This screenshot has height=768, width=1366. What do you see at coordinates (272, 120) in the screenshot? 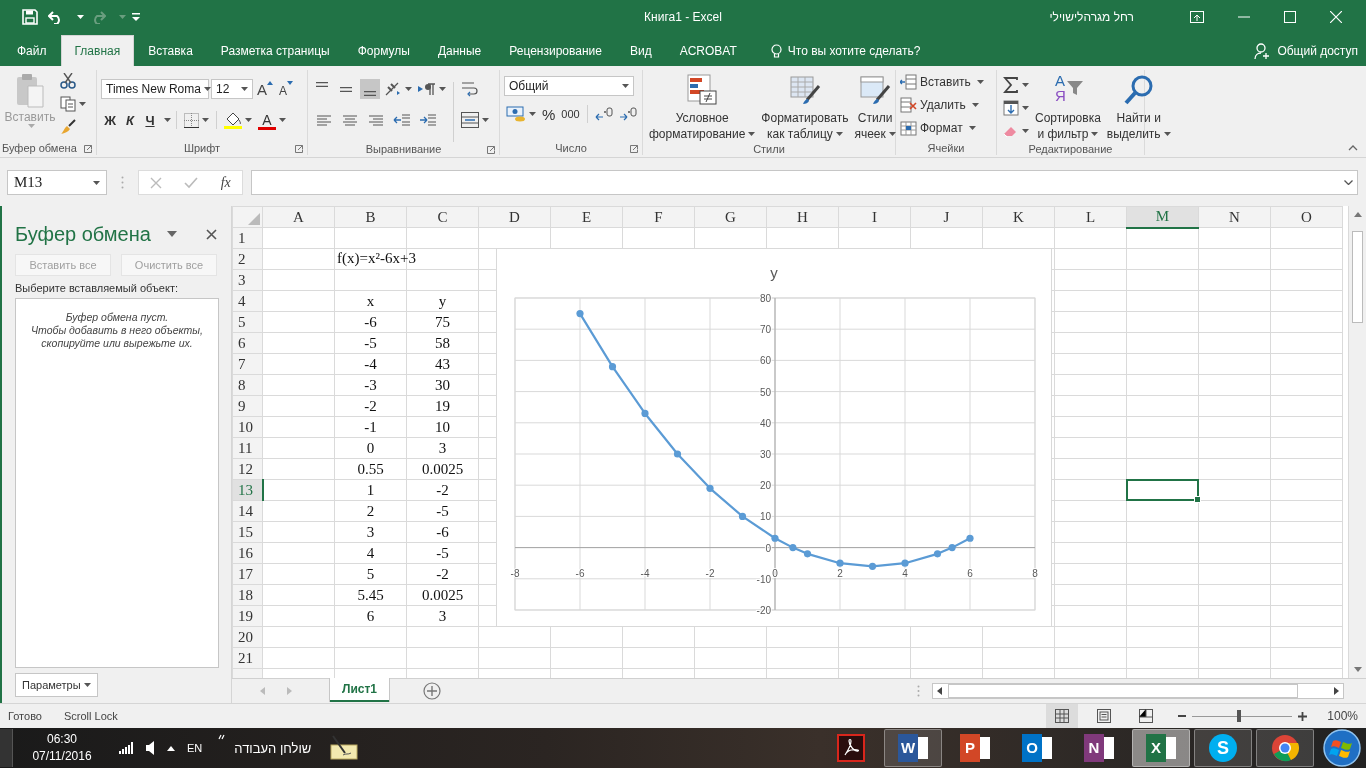
I see `font-color-button: A` at bounding box center [272, 120].